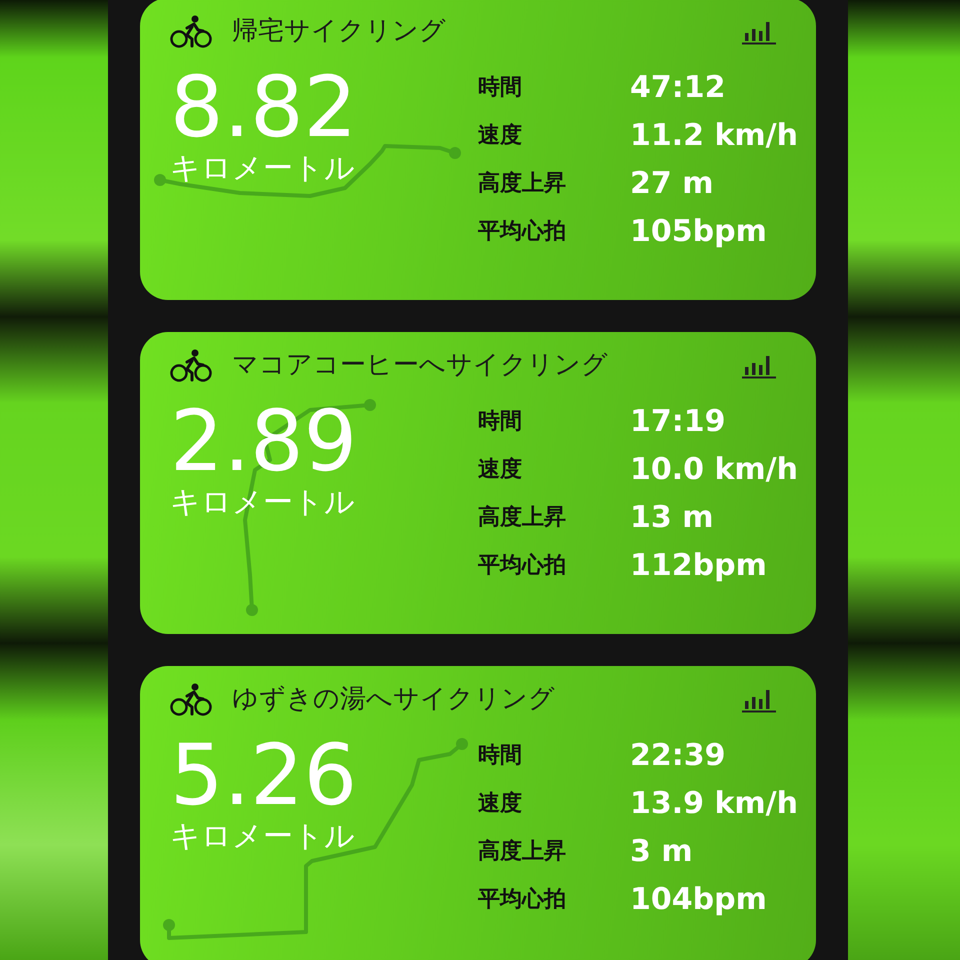 The height and width of the screenshot is (960, 960). Describe the element at coordinates (672, 183) in the screenshot. I see `stat-value: 27 m` at that location.